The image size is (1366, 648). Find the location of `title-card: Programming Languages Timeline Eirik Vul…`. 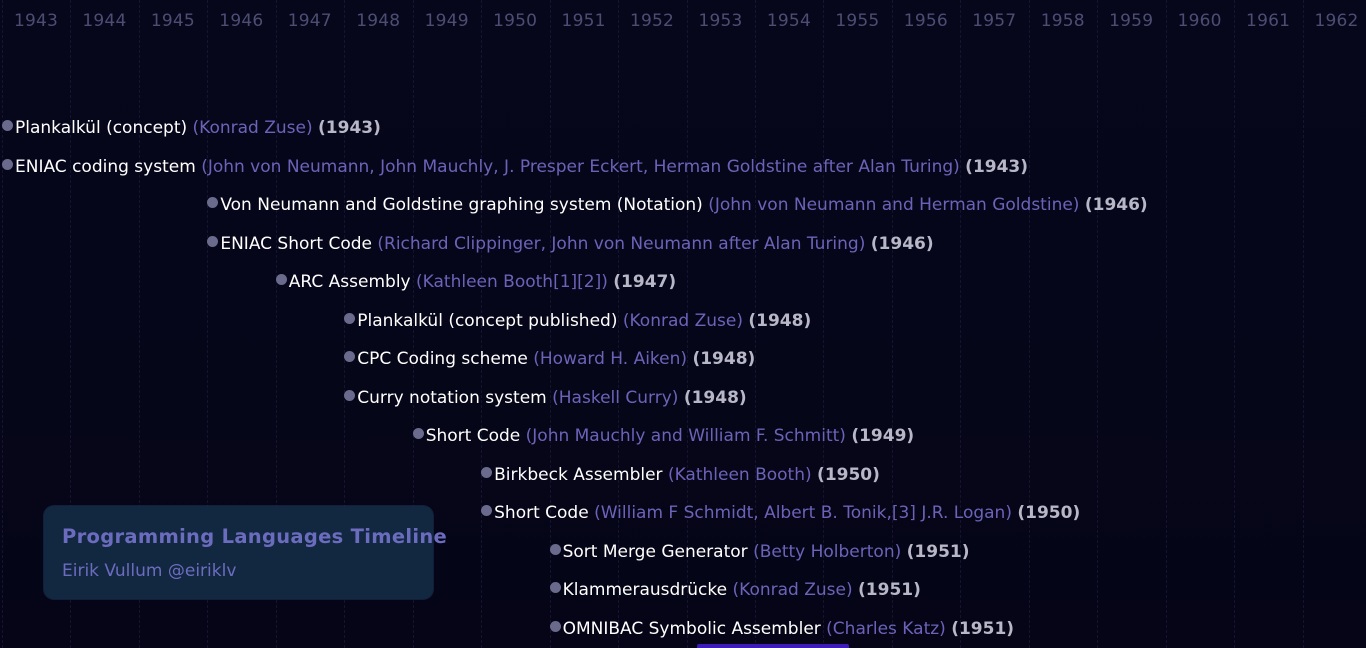

title-card: Programming Languages Timeline Eirik Vul… is located at coordinates (245, 552).